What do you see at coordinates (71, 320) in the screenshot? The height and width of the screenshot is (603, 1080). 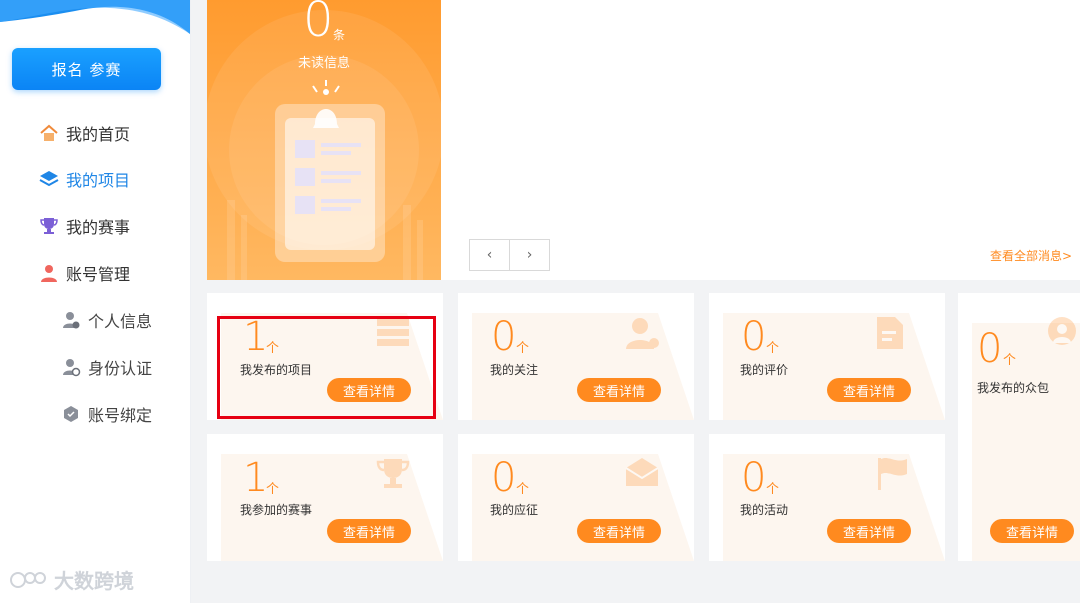 I see `person-info-icon` at bounding box center [71, 320].